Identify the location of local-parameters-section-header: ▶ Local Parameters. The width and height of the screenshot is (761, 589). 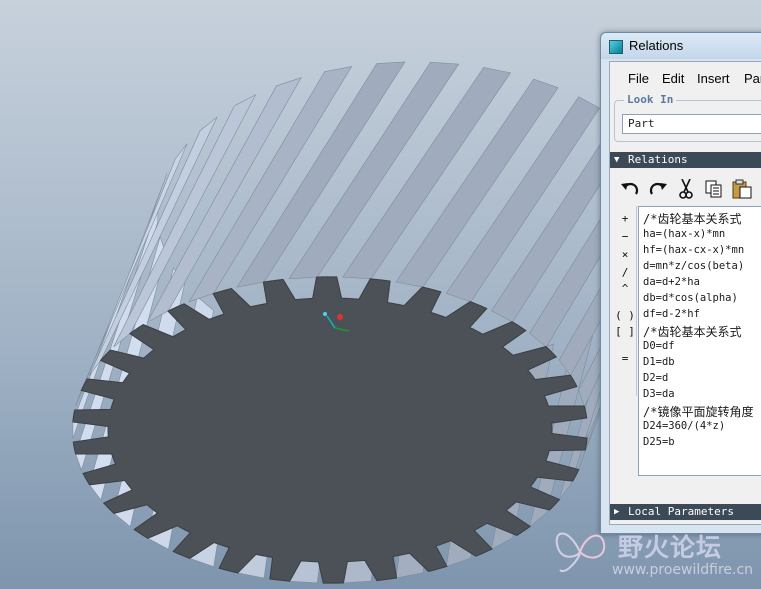
(685, 512).